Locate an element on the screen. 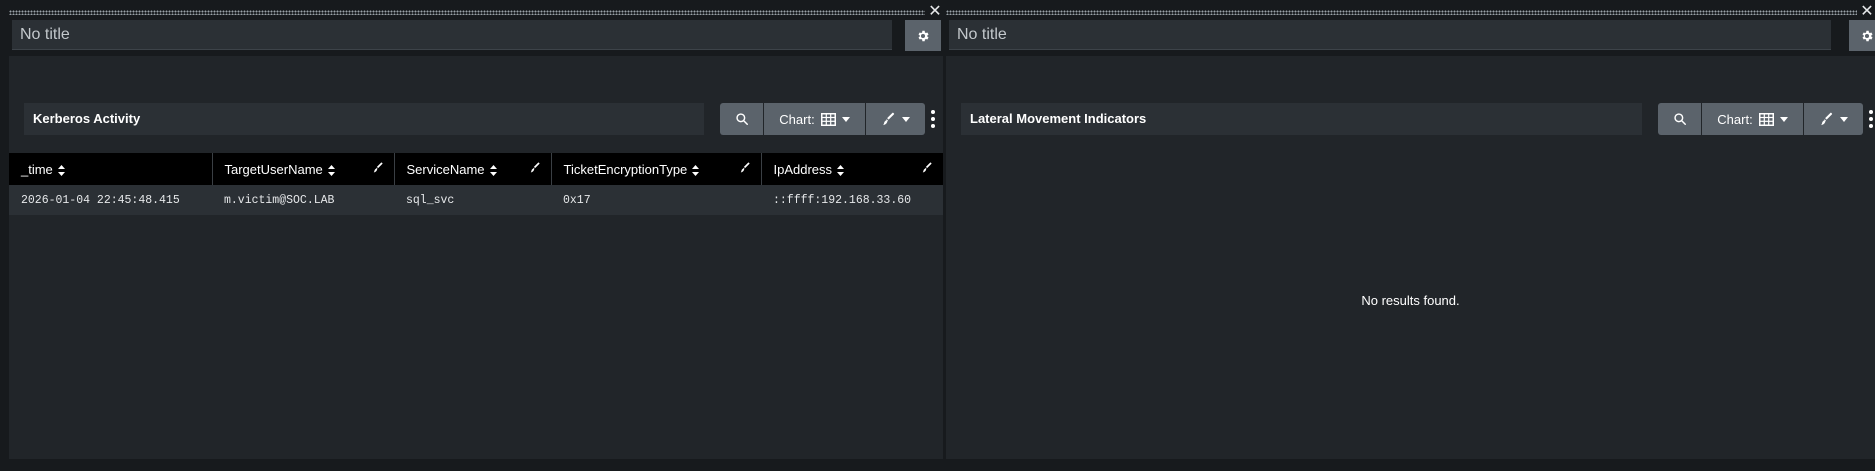 The width and height of the screenshot is (1875, 471). column-header-targetusername: TargetUserName is located at coordinates (303, 169).